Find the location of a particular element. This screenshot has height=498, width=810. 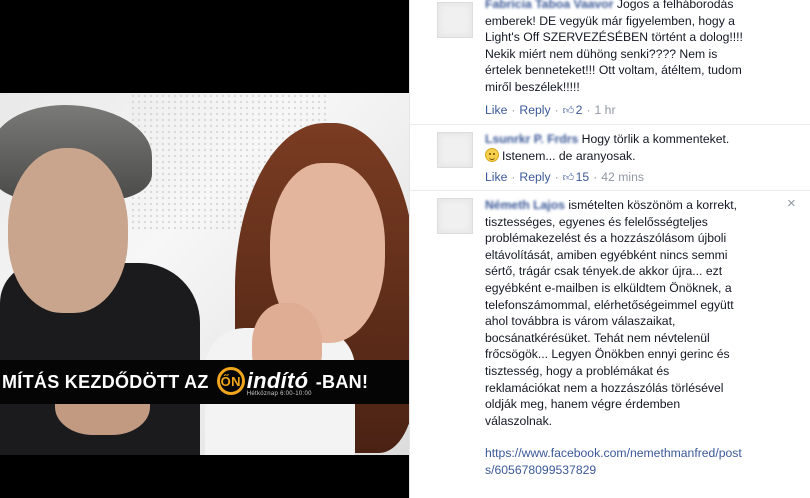

banner-text-right: -BAN! is located at coordinates (342, 381).